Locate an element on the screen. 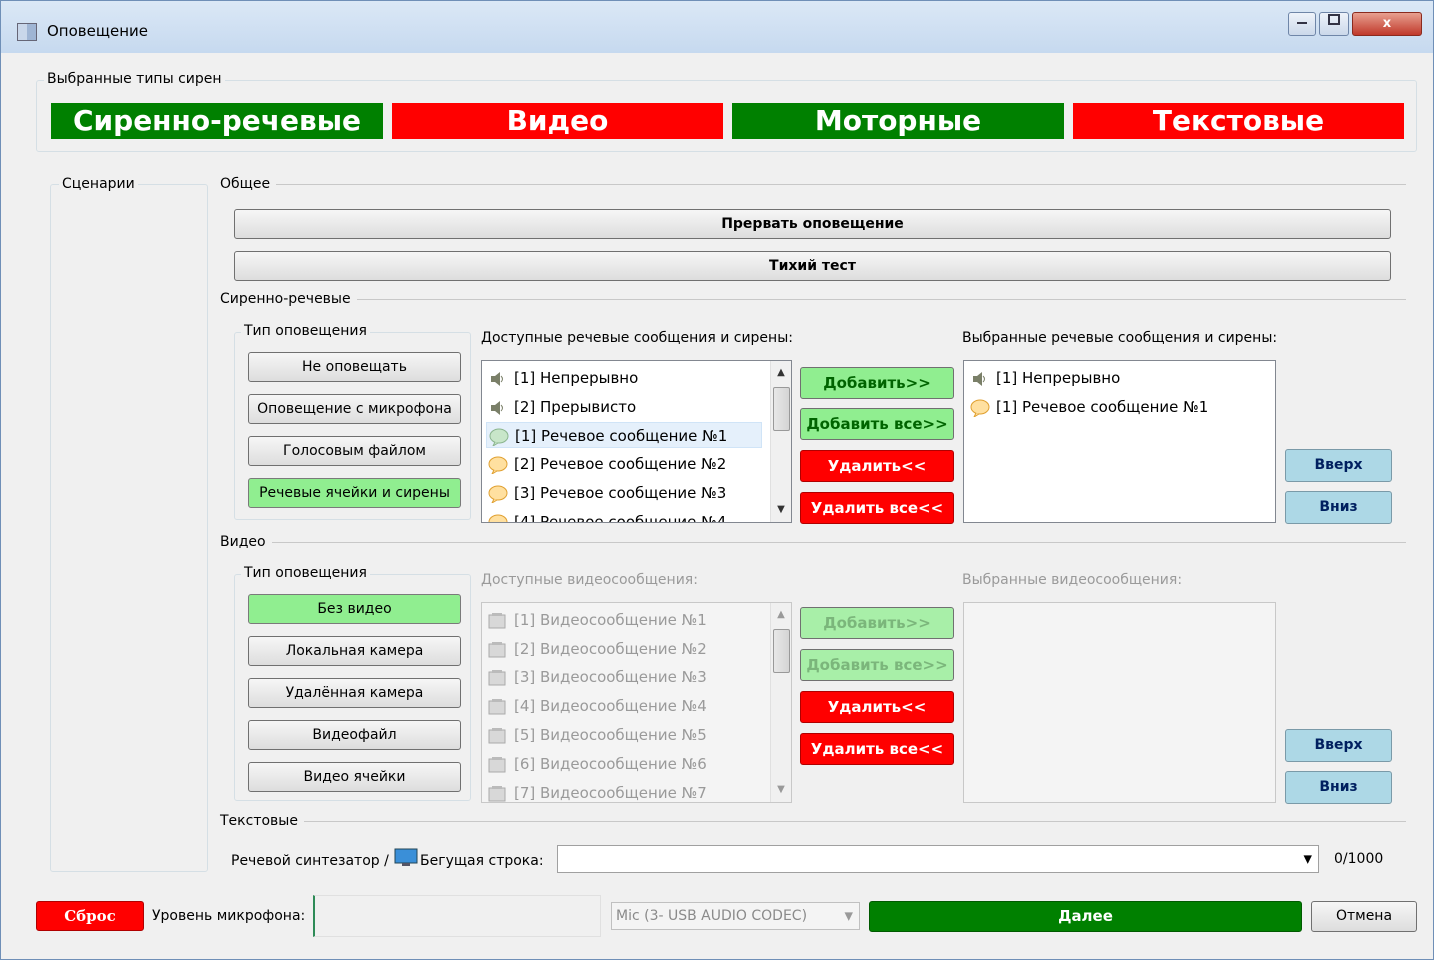  list-item: [3] Видеосообщение №3 is located at coordinates (597, 677).